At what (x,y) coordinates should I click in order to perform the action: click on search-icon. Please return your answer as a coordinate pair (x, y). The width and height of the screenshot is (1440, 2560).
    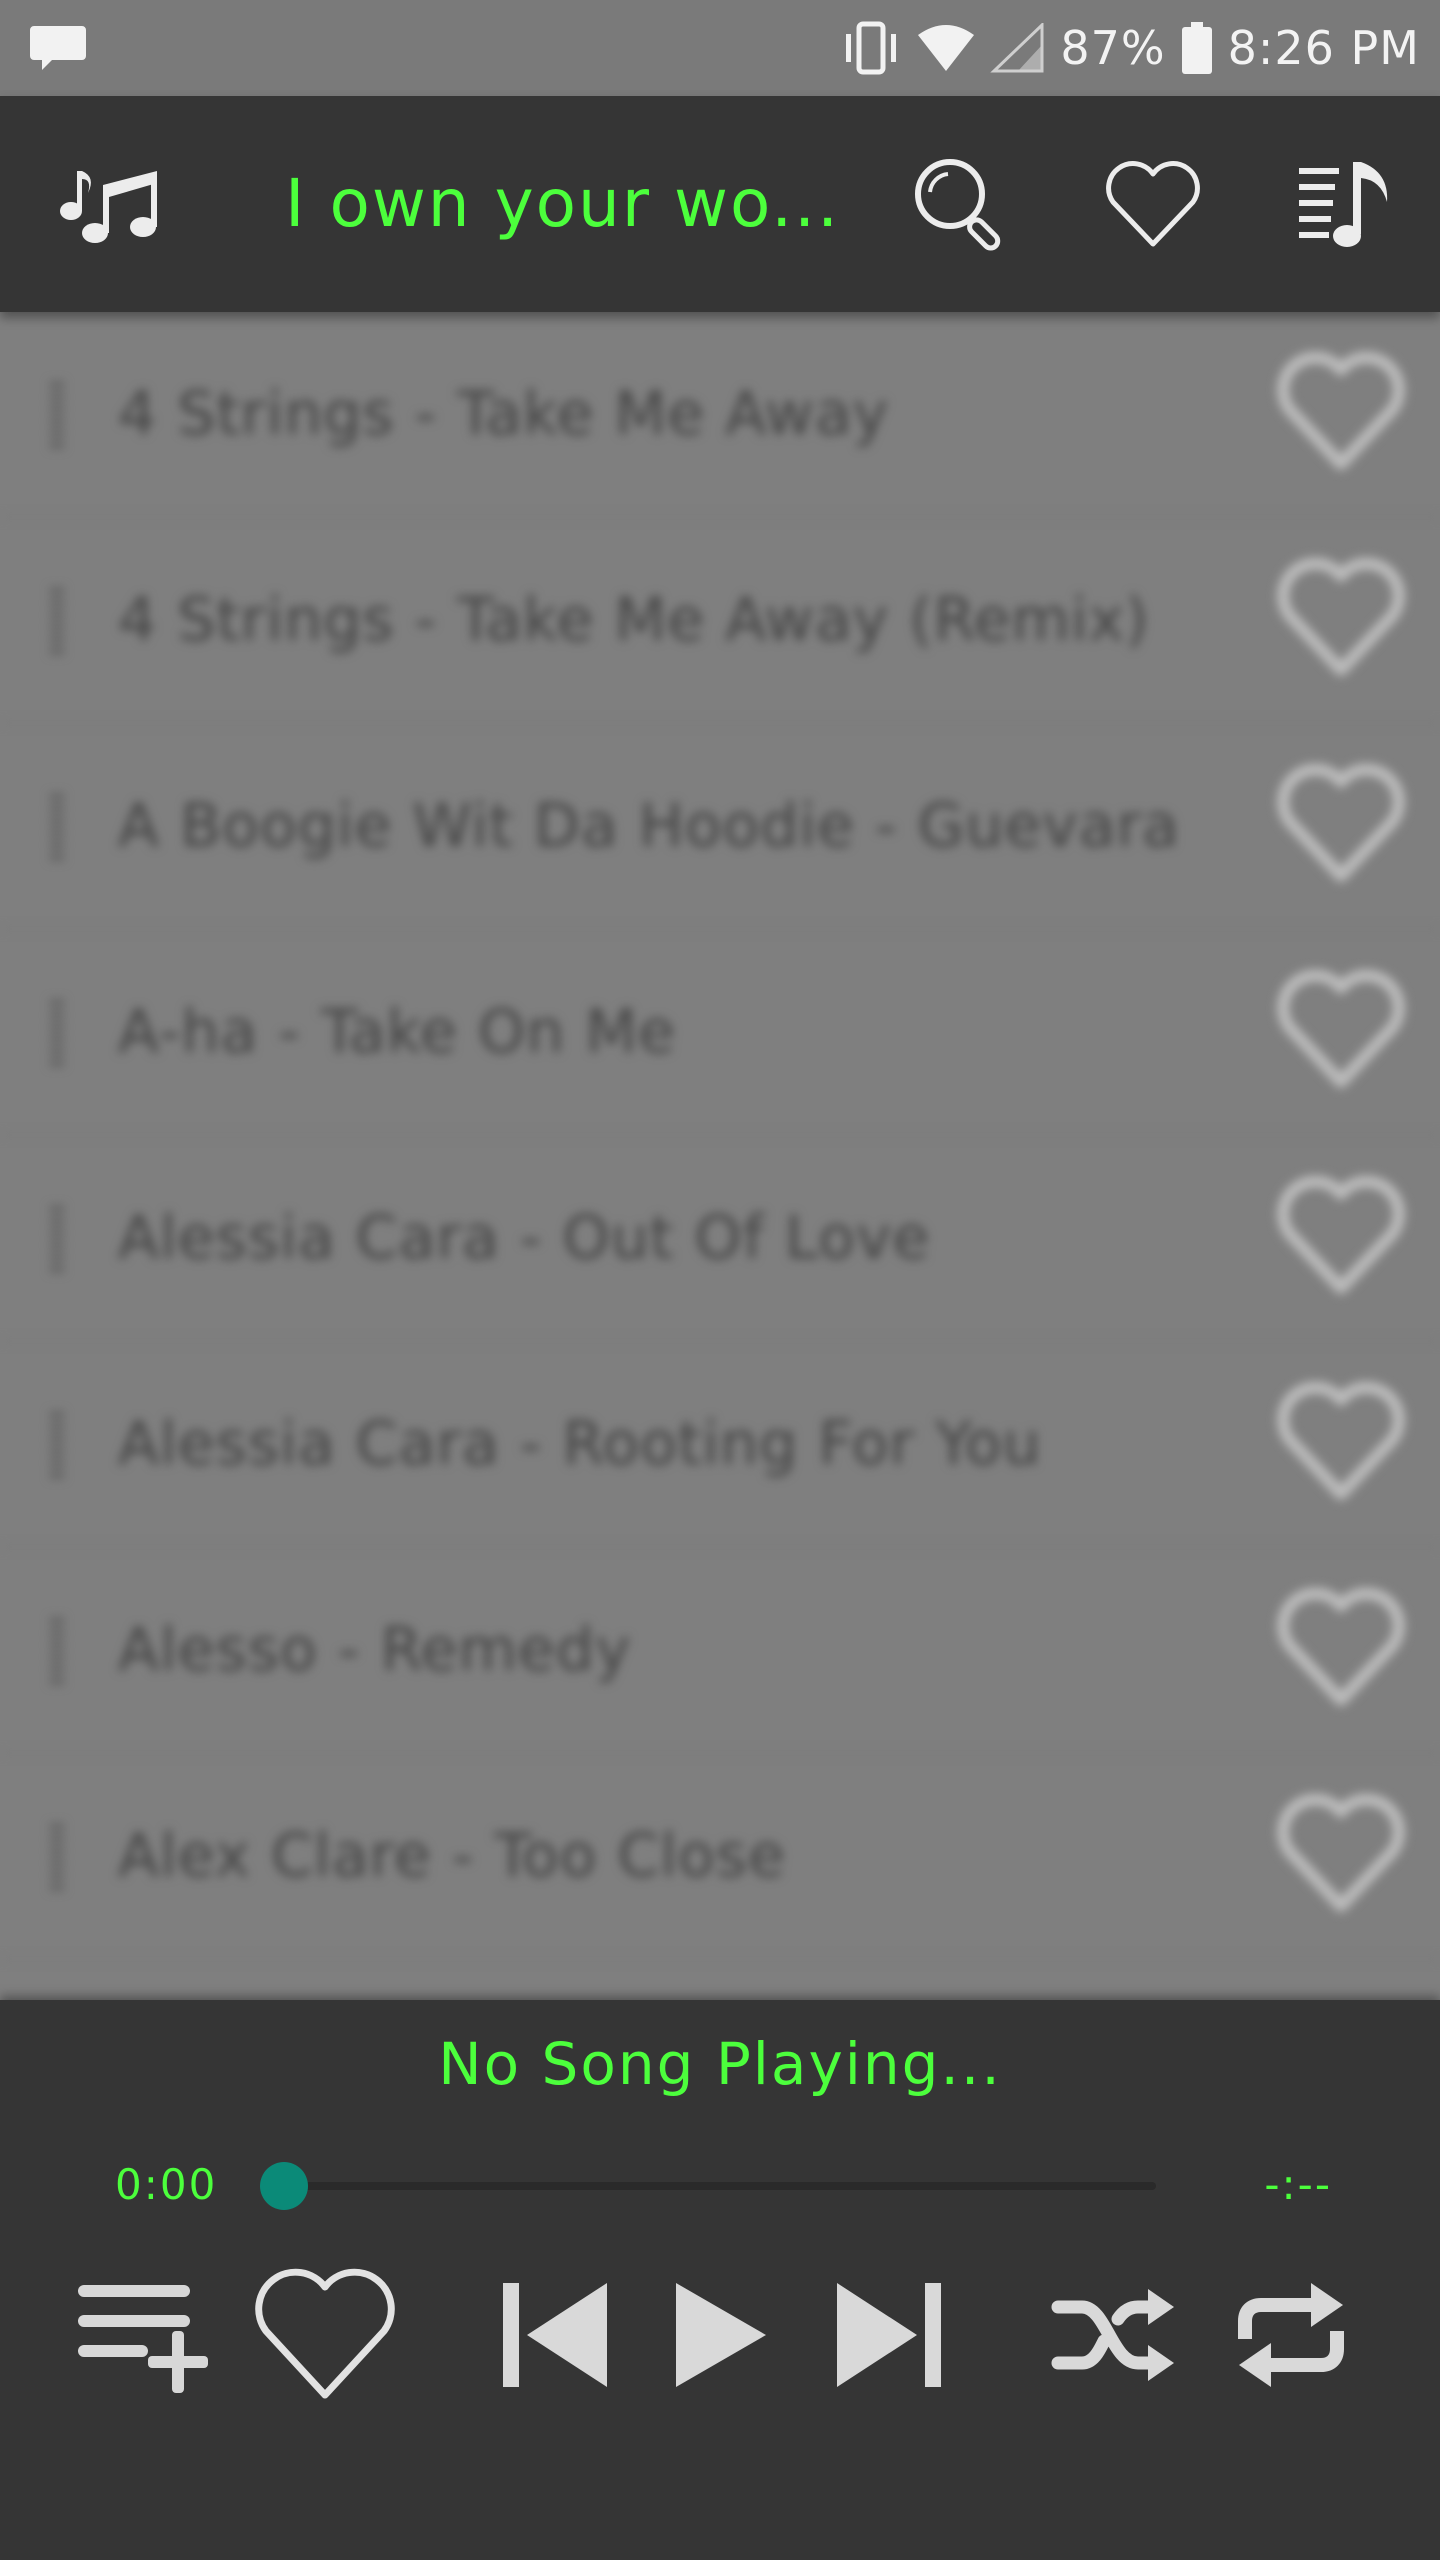
    Looking at the image, I should click on (960, 204).